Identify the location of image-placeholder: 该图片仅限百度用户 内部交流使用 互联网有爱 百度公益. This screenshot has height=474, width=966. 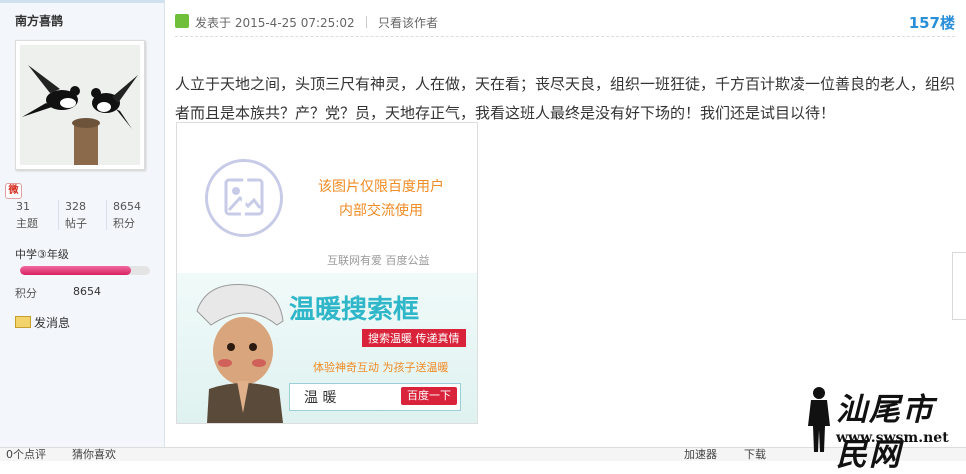
(327, 198).